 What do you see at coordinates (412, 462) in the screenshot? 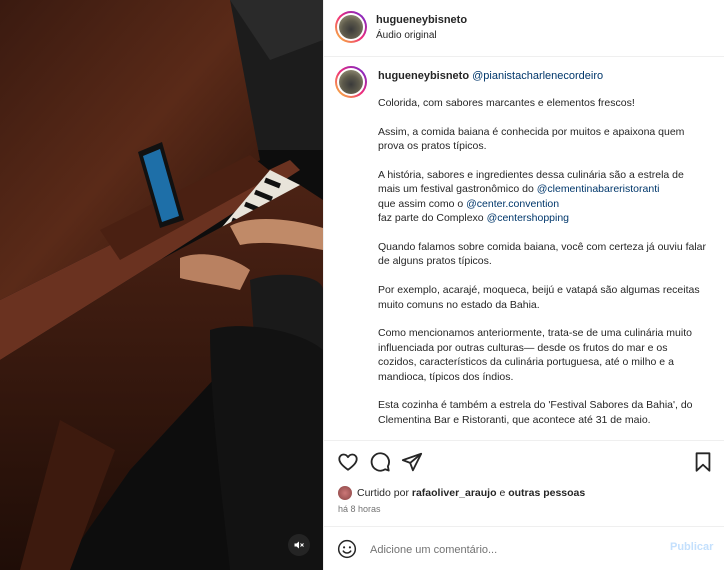
I see `paper-plane-icon` at bounding box center [412, 462].